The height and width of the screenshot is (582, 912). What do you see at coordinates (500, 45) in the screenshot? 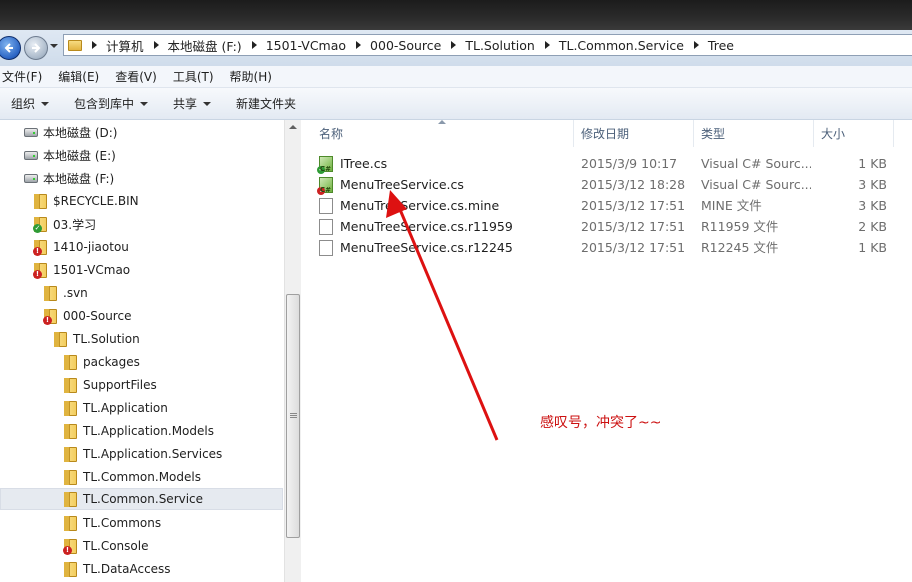
I see `breadcrumb-label: TL.Solution` at bounding box center [500, 45].